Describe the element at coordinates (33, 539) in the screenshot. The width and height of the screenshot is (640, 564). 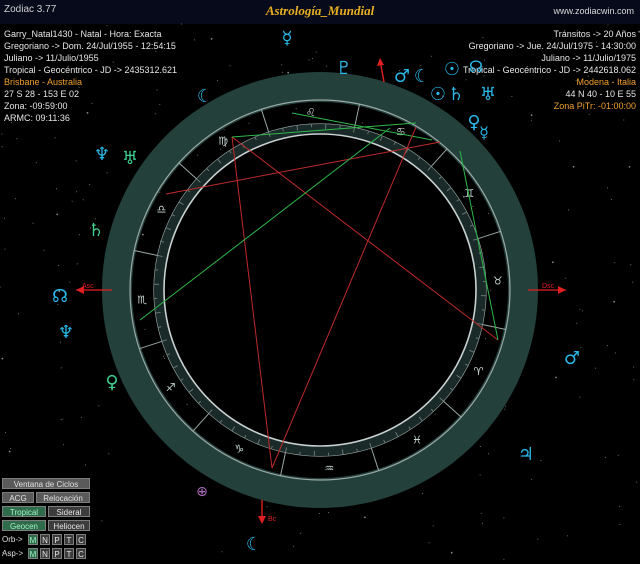
I see `orb-toggle-m: M` at that location.